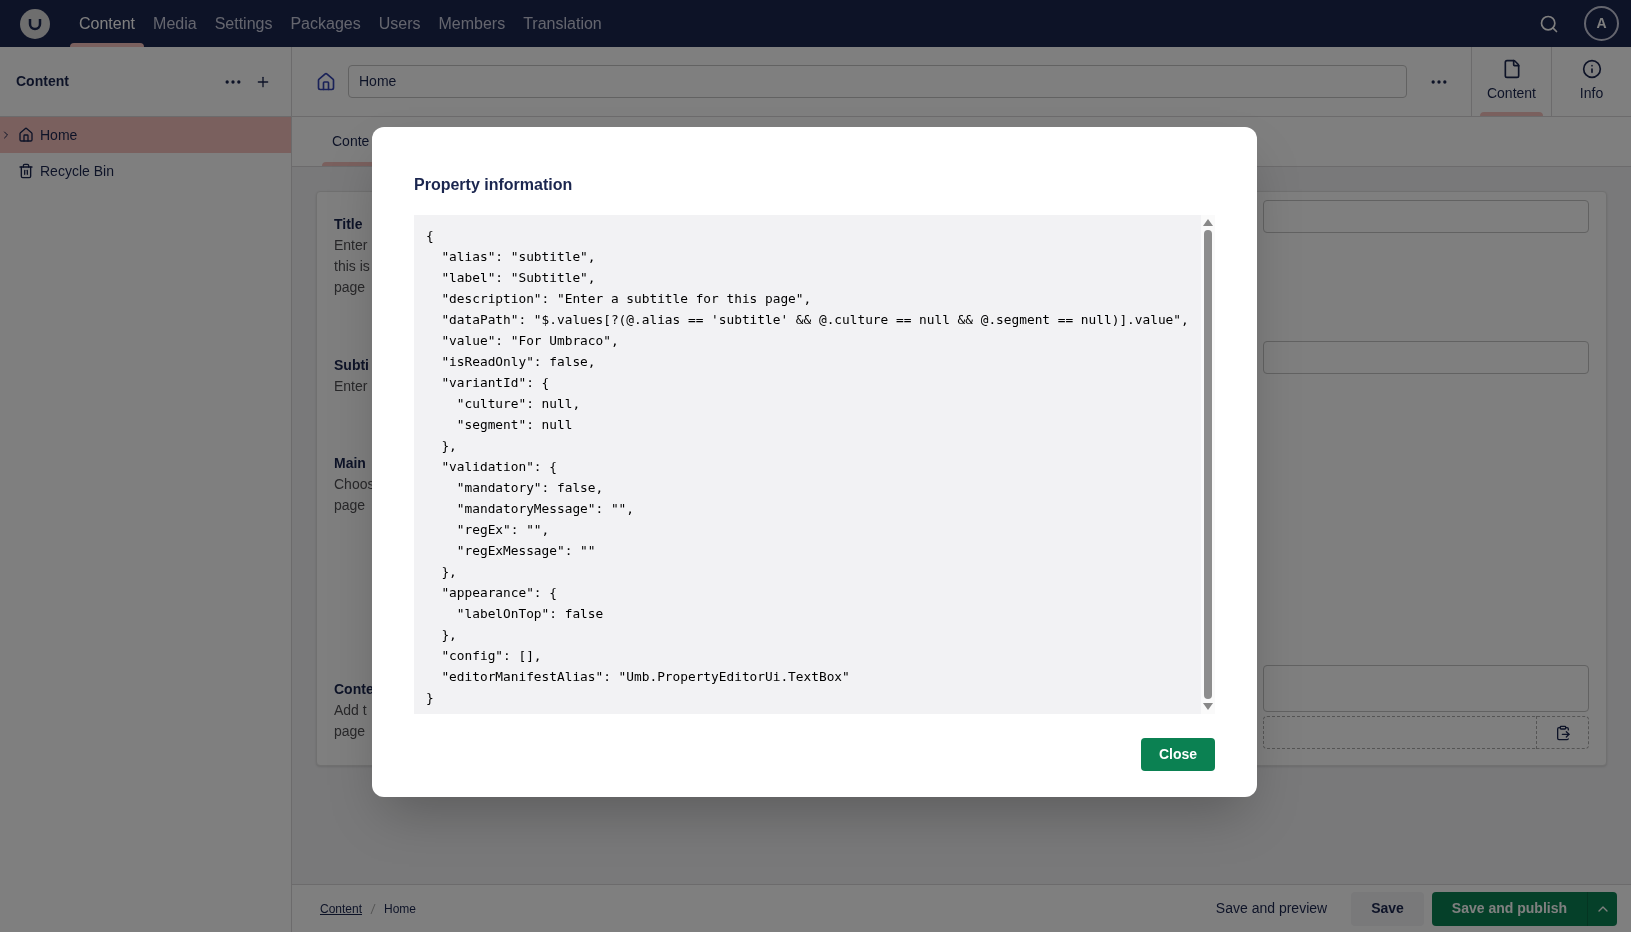  I want to click on tree-item: Recycle Bin, so click(145, 171).